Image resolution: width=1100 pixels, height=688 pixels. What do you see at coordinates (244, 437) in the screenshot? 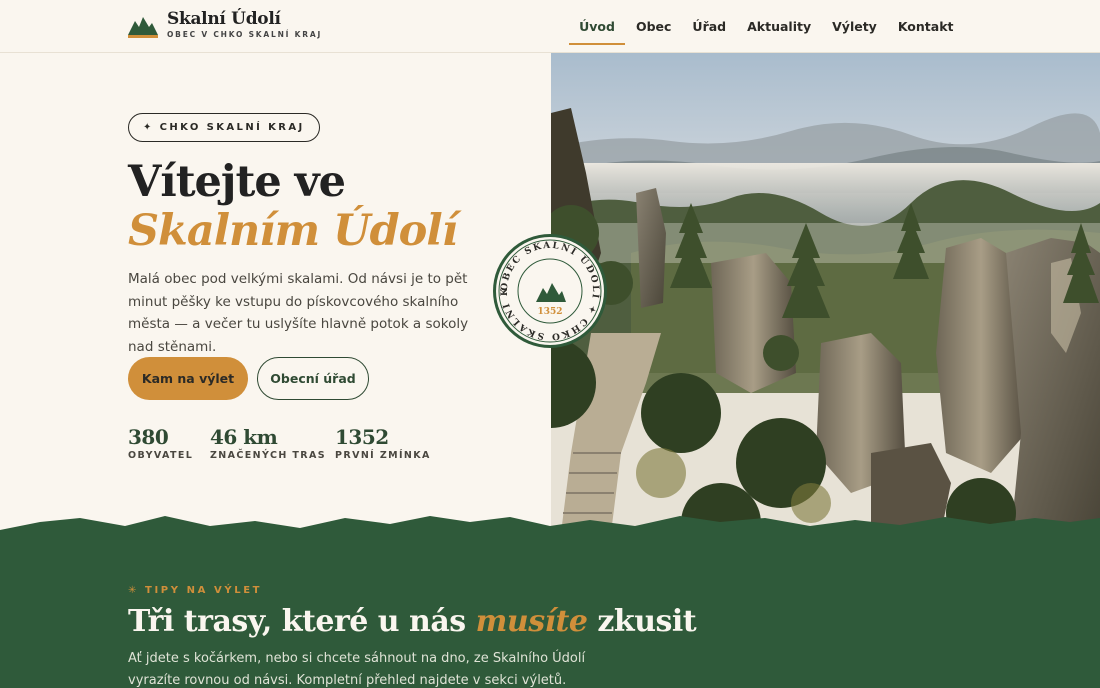
I see `stat-value: 46 km` at bounding box center [244, 437].